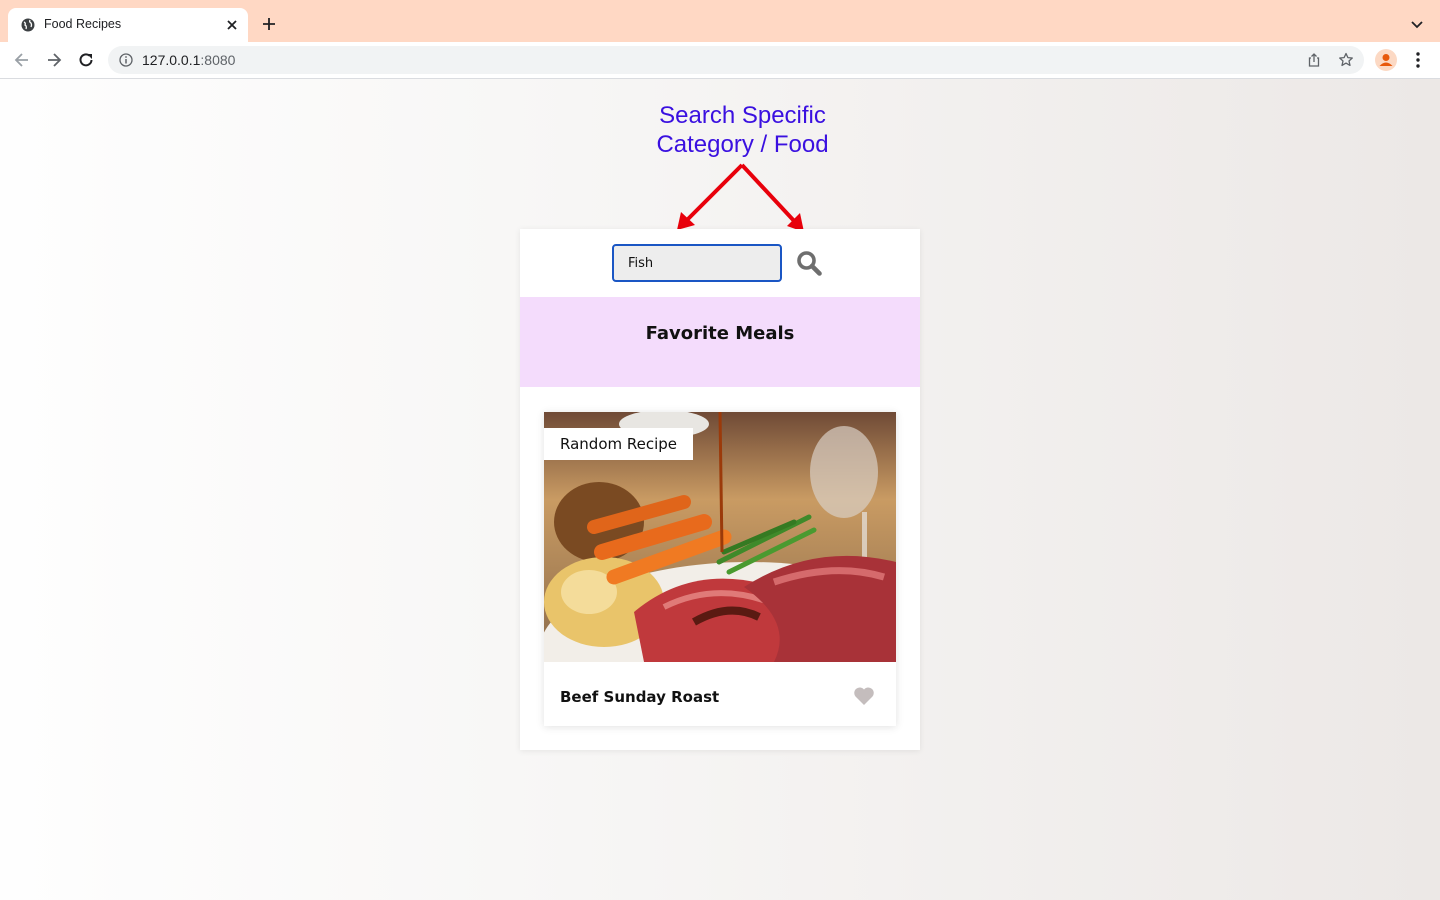  I want to click on browser-toolbar: 127.0.0.1:8080, so click(720, 60).